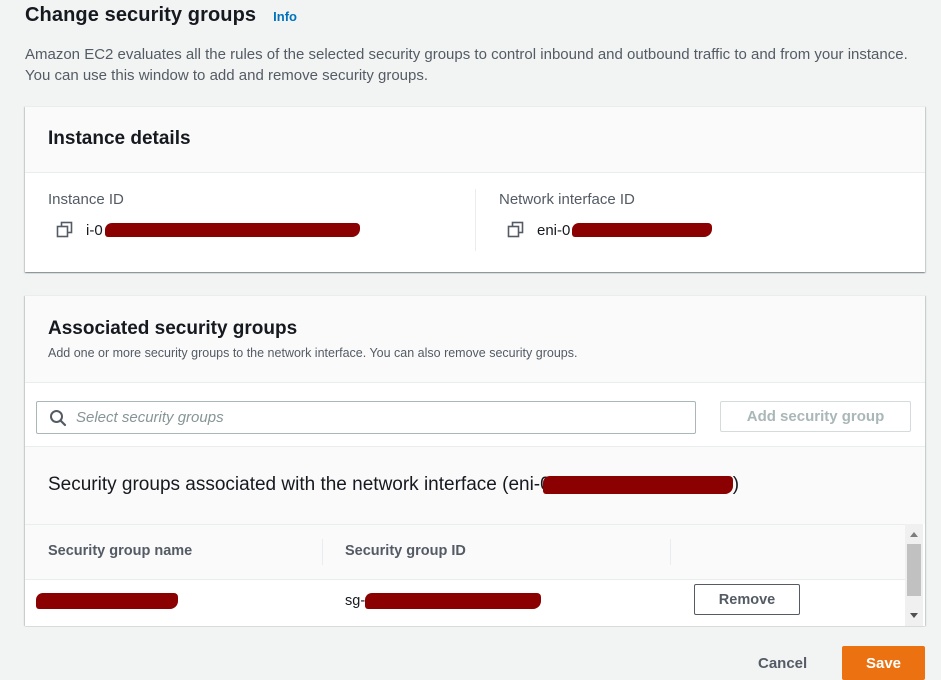 This screenshot has width=941, height=680. Describe the element at coordinates (405, 551) in the screenshot. I see `column-header-id: Security group ID` at that location.